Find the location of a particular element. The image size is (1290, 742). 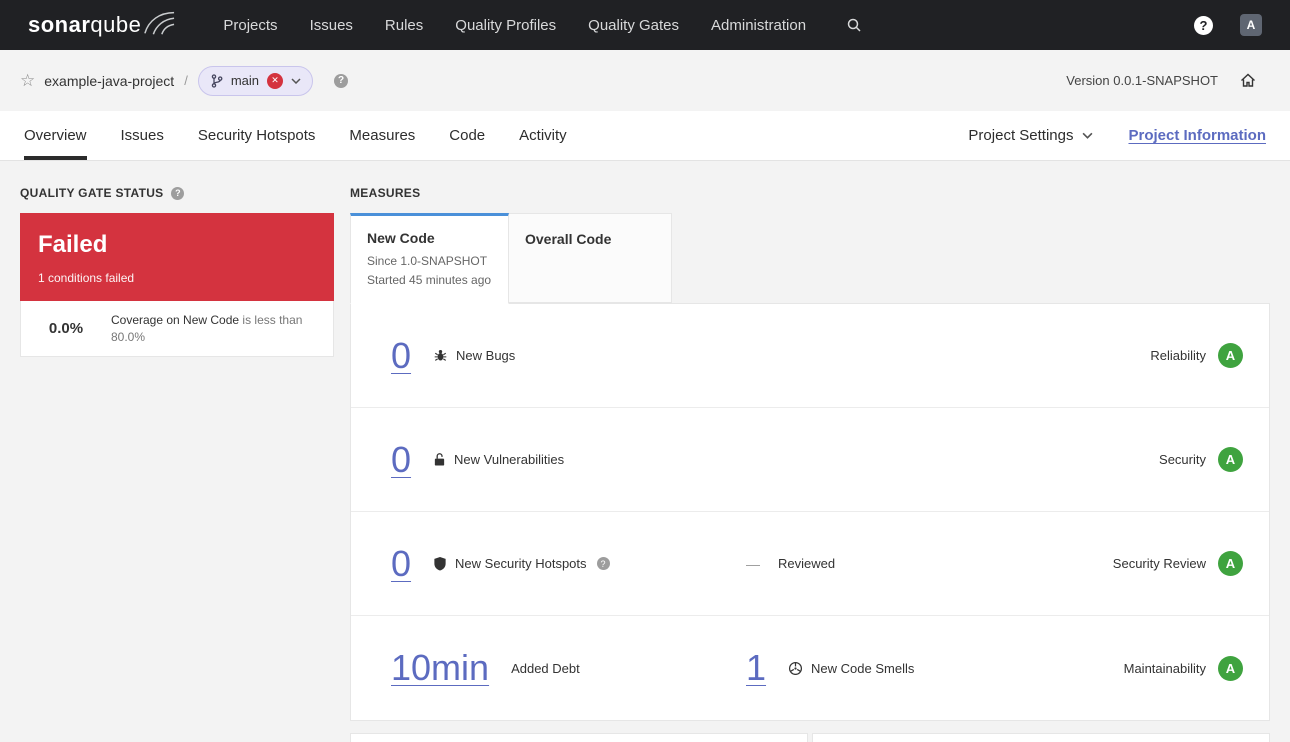

condition-value: 0.0% is located at coordinates (66, 328).